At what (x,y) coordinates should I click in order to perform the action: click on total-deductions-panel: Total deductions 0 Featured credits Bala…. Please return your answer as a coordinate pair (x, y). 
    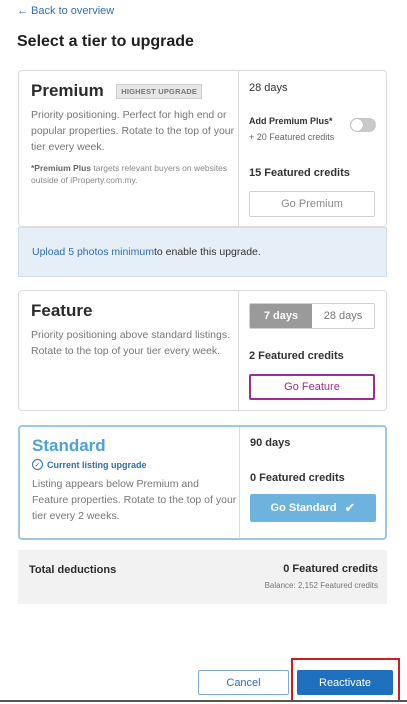
    Looking at the image, I should click on (202, 577).